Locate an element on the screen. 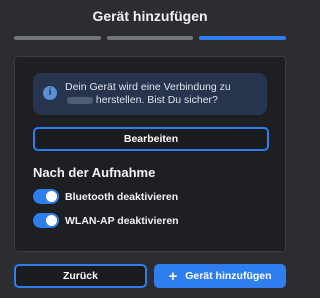  bluetooth-toggle is located at coordinates (46, 196).